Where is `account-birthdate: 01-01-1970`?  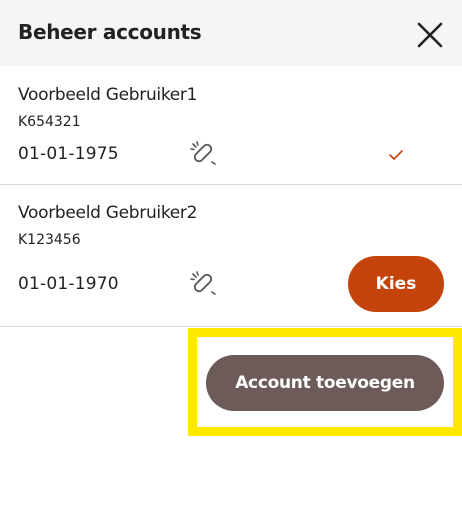 account-birthdate: 01-01-1970 is located at coordinates (68, 284).